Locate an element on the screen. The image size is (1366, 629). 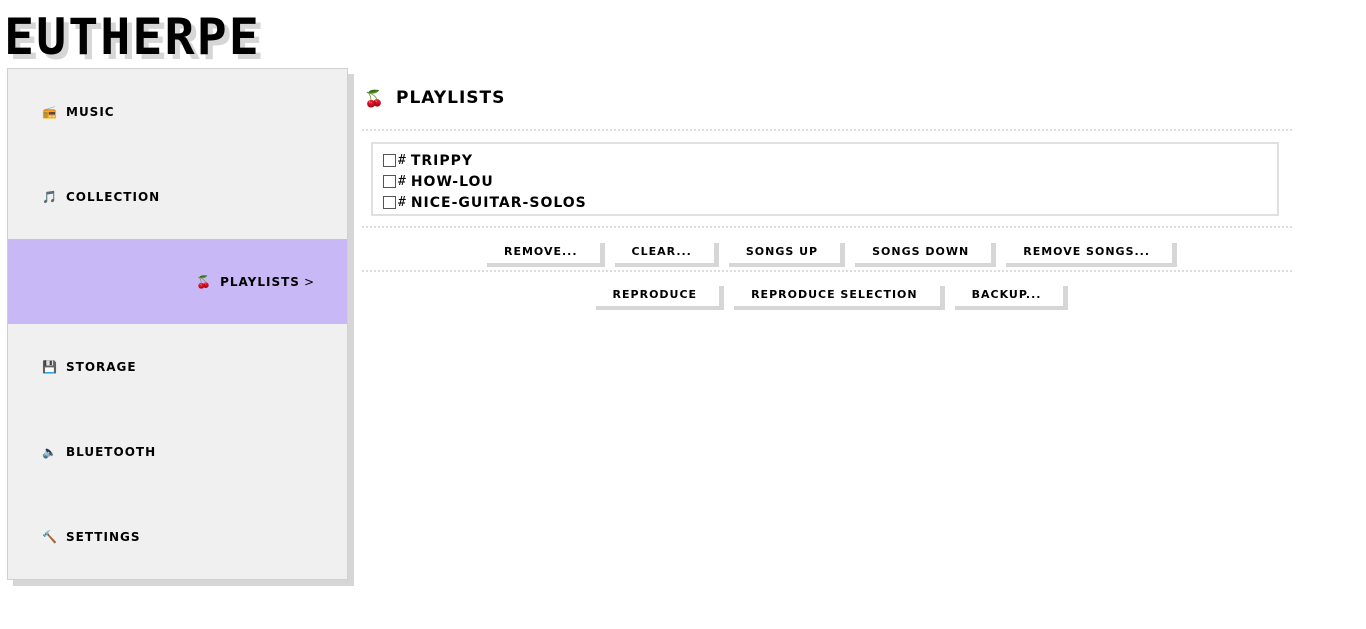
playlist-name: NICE-GUITAR-SOLOS is located at coordinates (498, 202).